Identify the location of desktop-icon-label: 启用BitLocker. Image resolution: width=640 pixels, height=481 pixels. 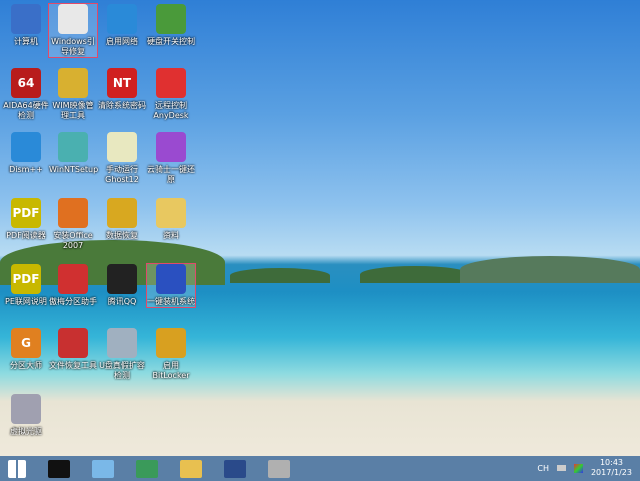
(171, 370).